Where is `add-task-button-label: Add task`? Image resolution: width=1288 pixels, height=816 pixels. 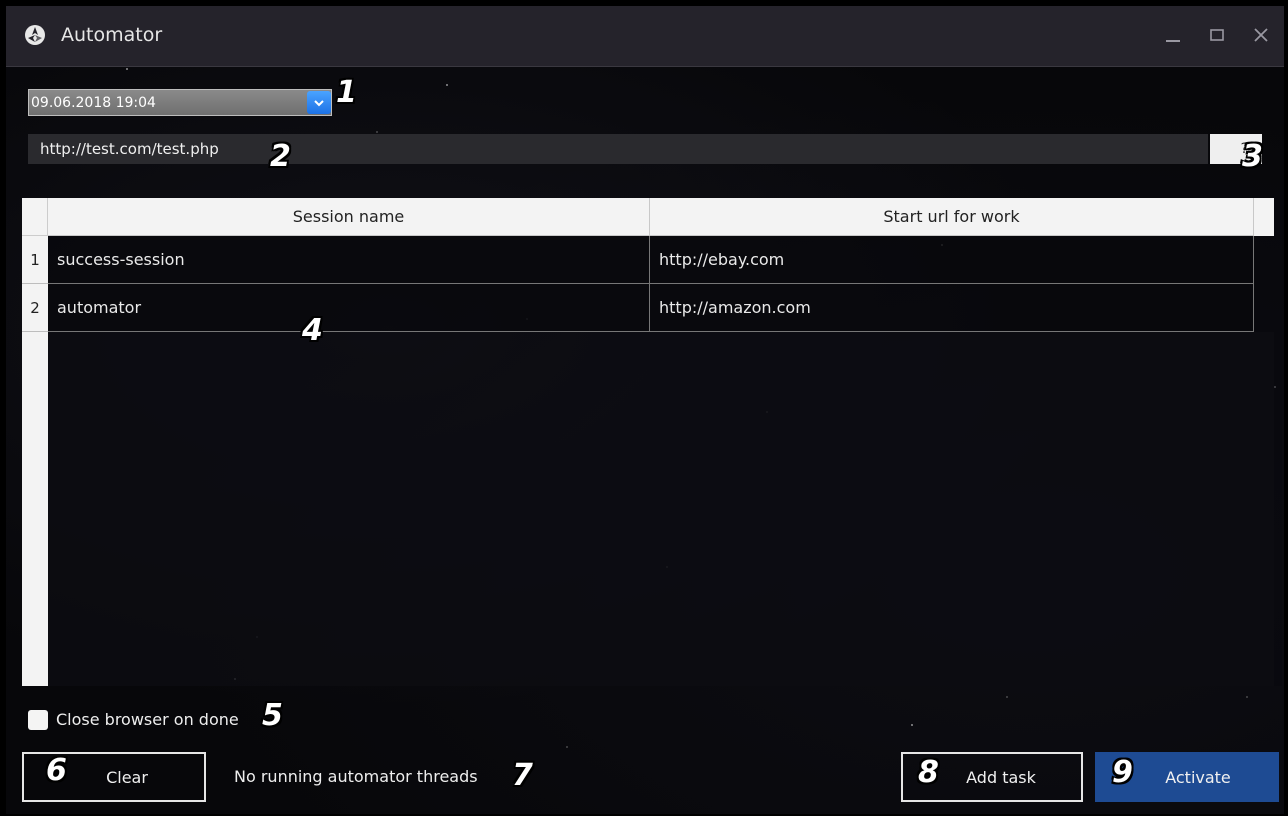
add-task-button-label: Add task is located at coordinates (1001, 777).